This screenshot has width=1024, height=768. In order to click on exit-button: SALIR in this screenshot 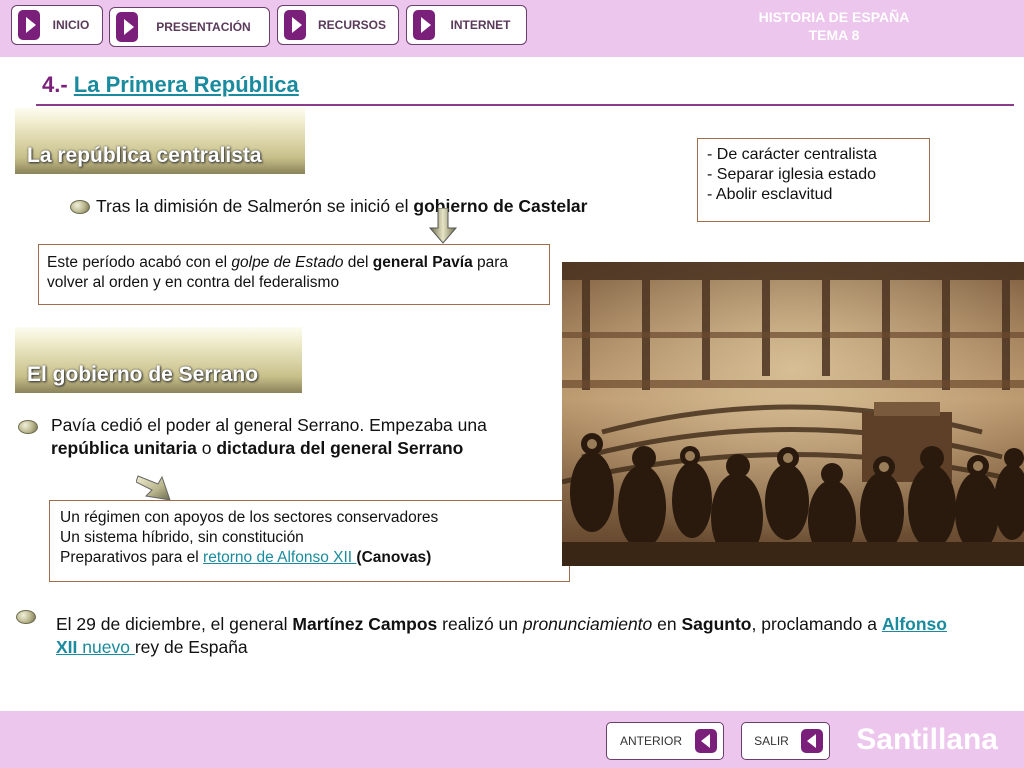, I will do `click(785, 741)`.